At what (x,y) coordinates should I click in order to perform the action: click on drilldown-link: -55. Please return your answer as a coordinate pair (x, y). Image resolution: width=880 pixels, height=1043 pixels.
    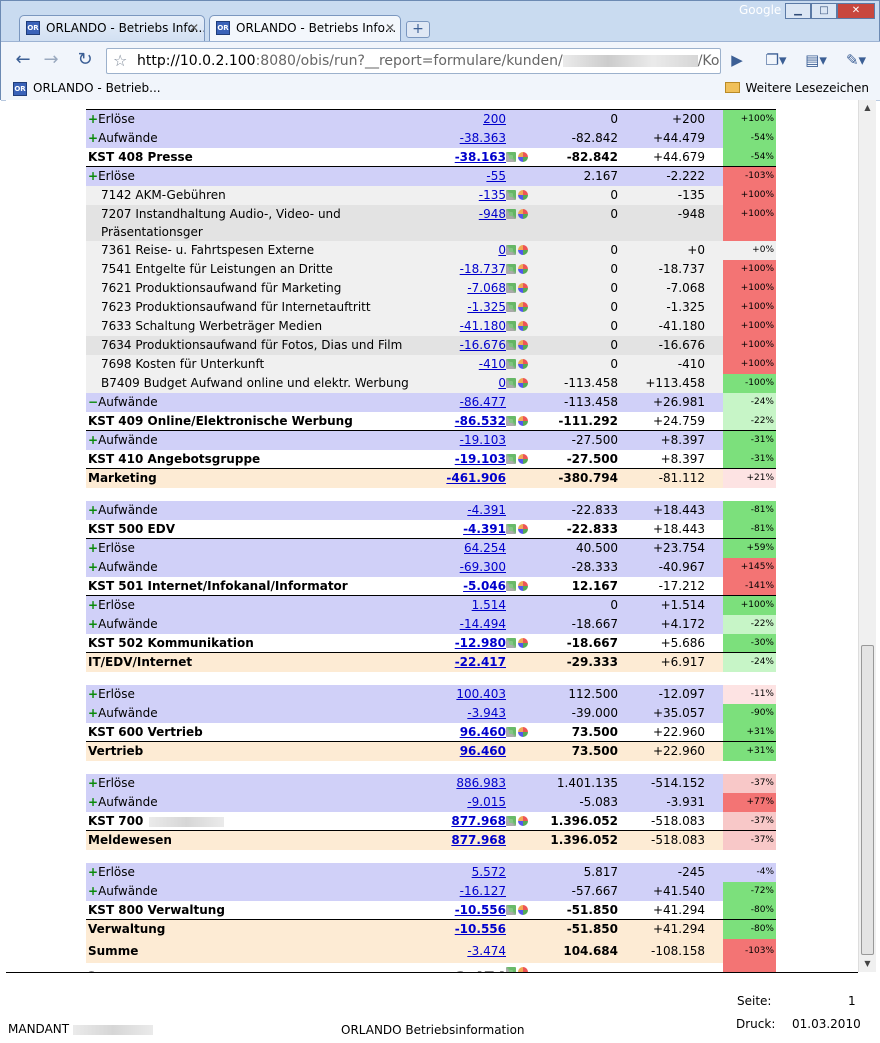
    Looking at the image, I should click on (496, 176).